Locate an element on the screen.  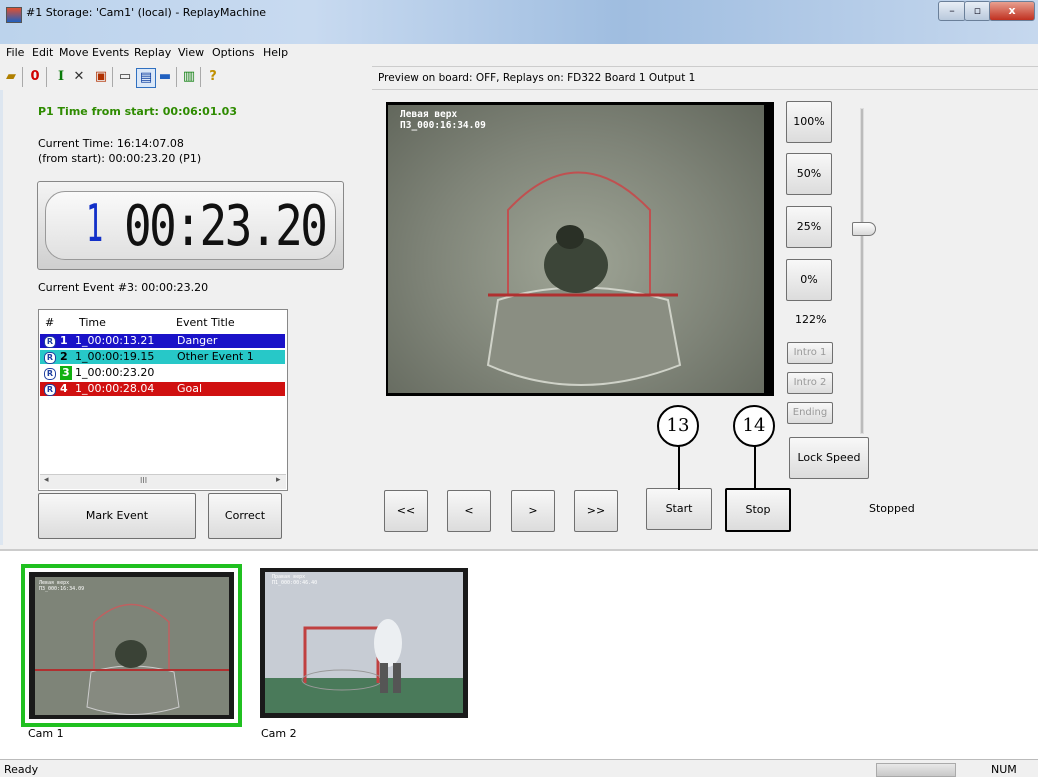
menu-help: Help is located at coordinates (275, 52).